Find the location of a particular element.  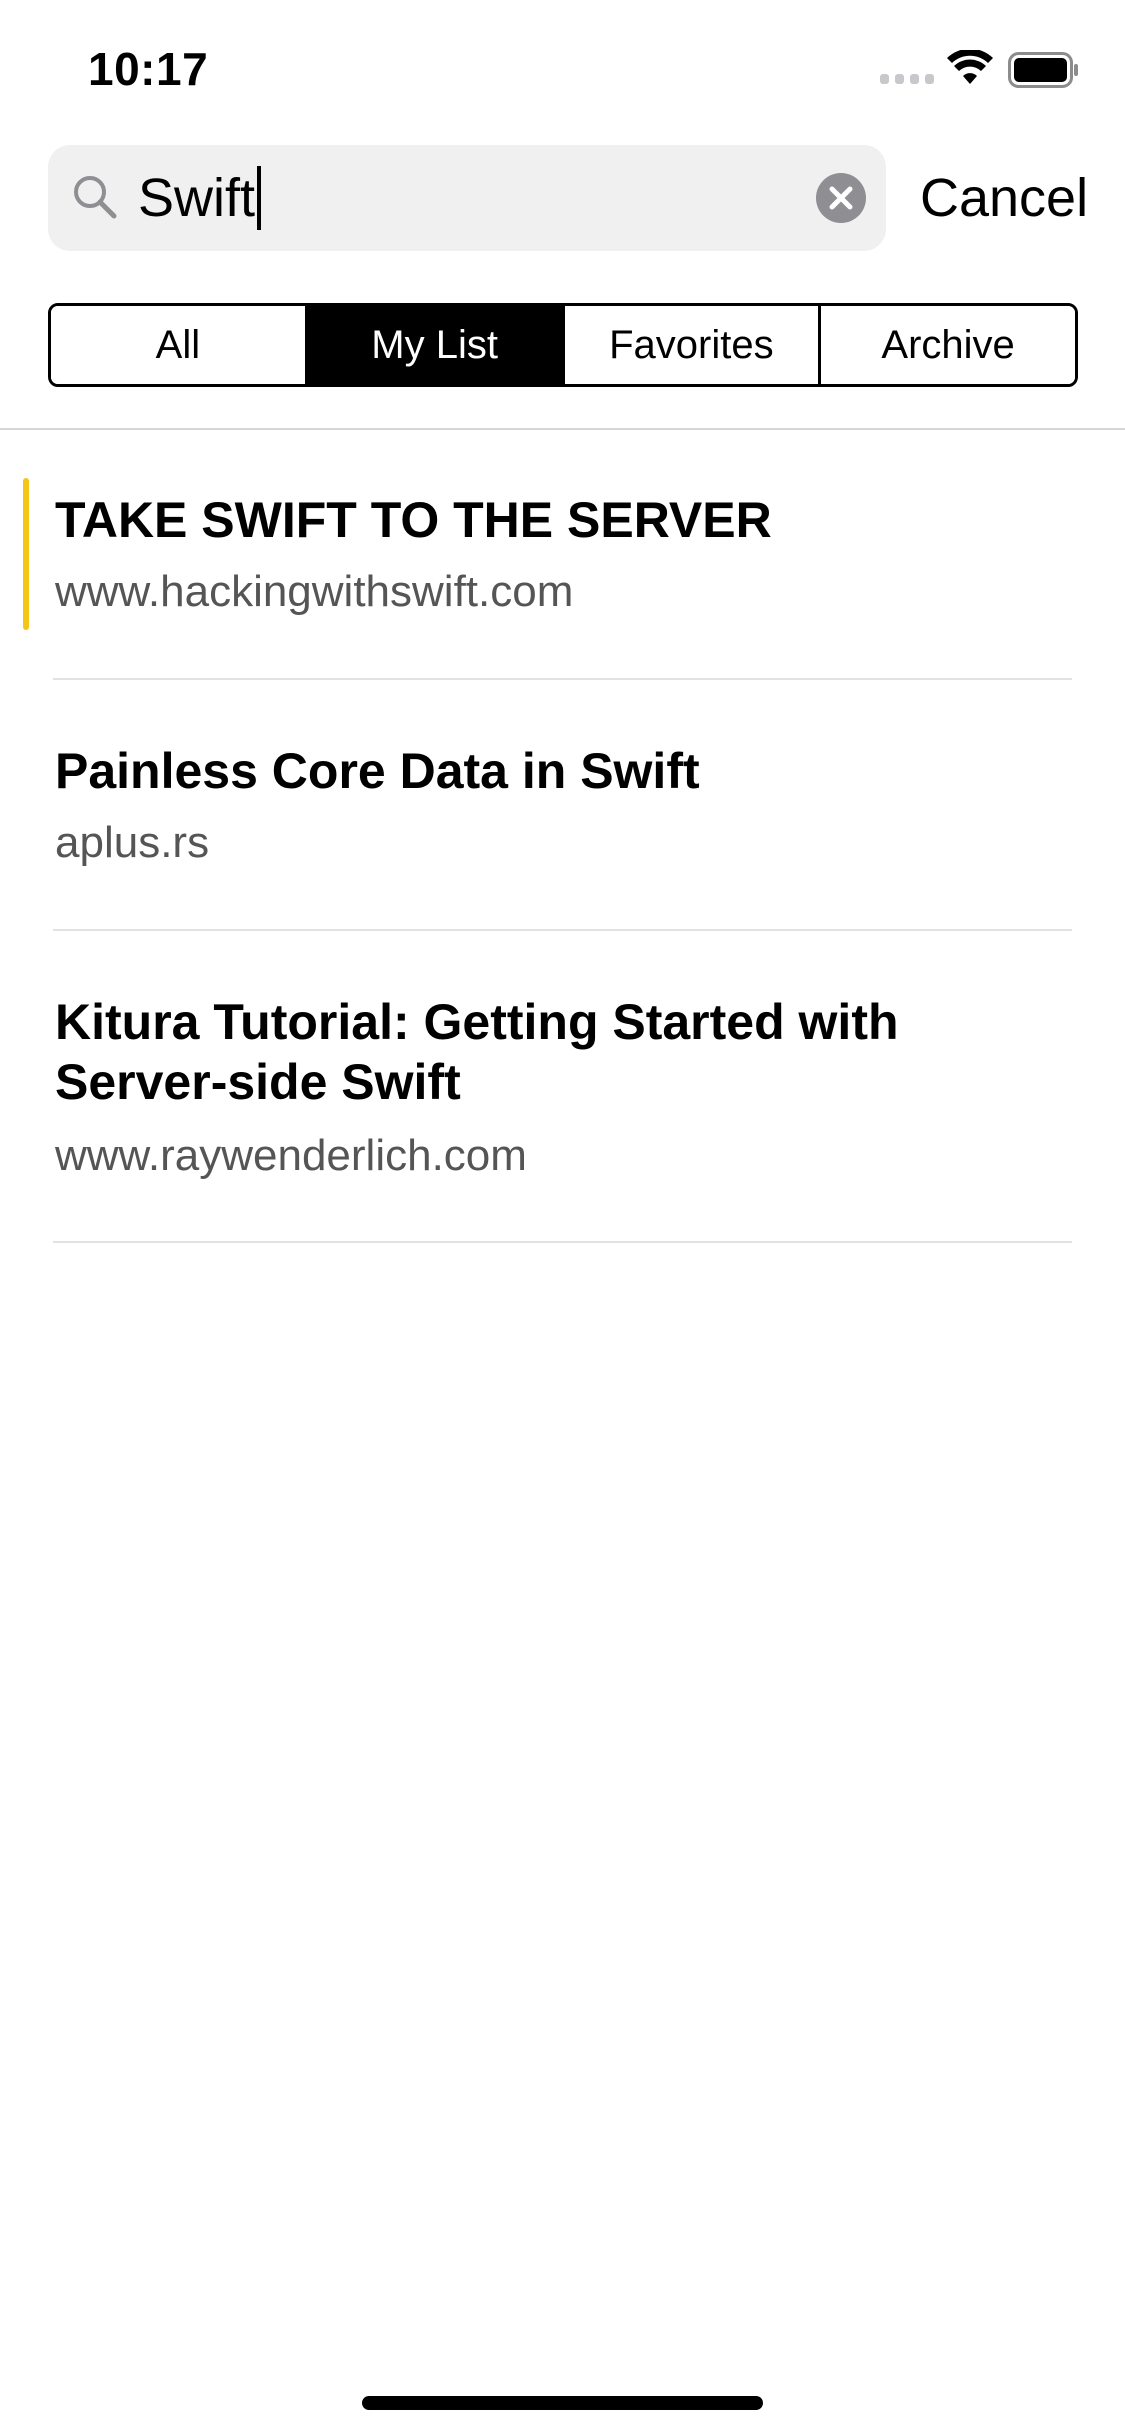

search-input-value: Swift is located at coordinates (197, 198).